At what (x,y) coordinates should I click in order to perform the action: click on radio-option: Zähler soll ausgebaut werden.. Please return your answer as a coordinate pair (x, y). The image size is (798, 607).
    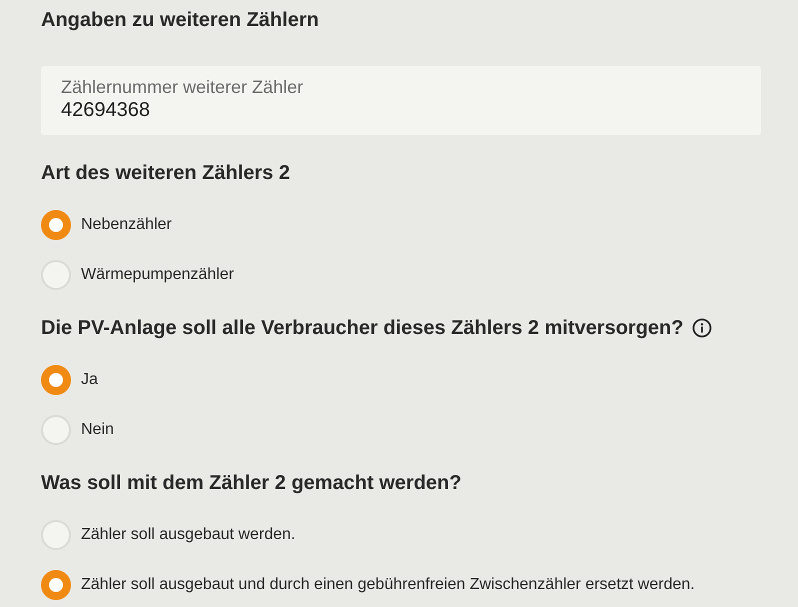
    Looking at the image, I should click on (168, 535).